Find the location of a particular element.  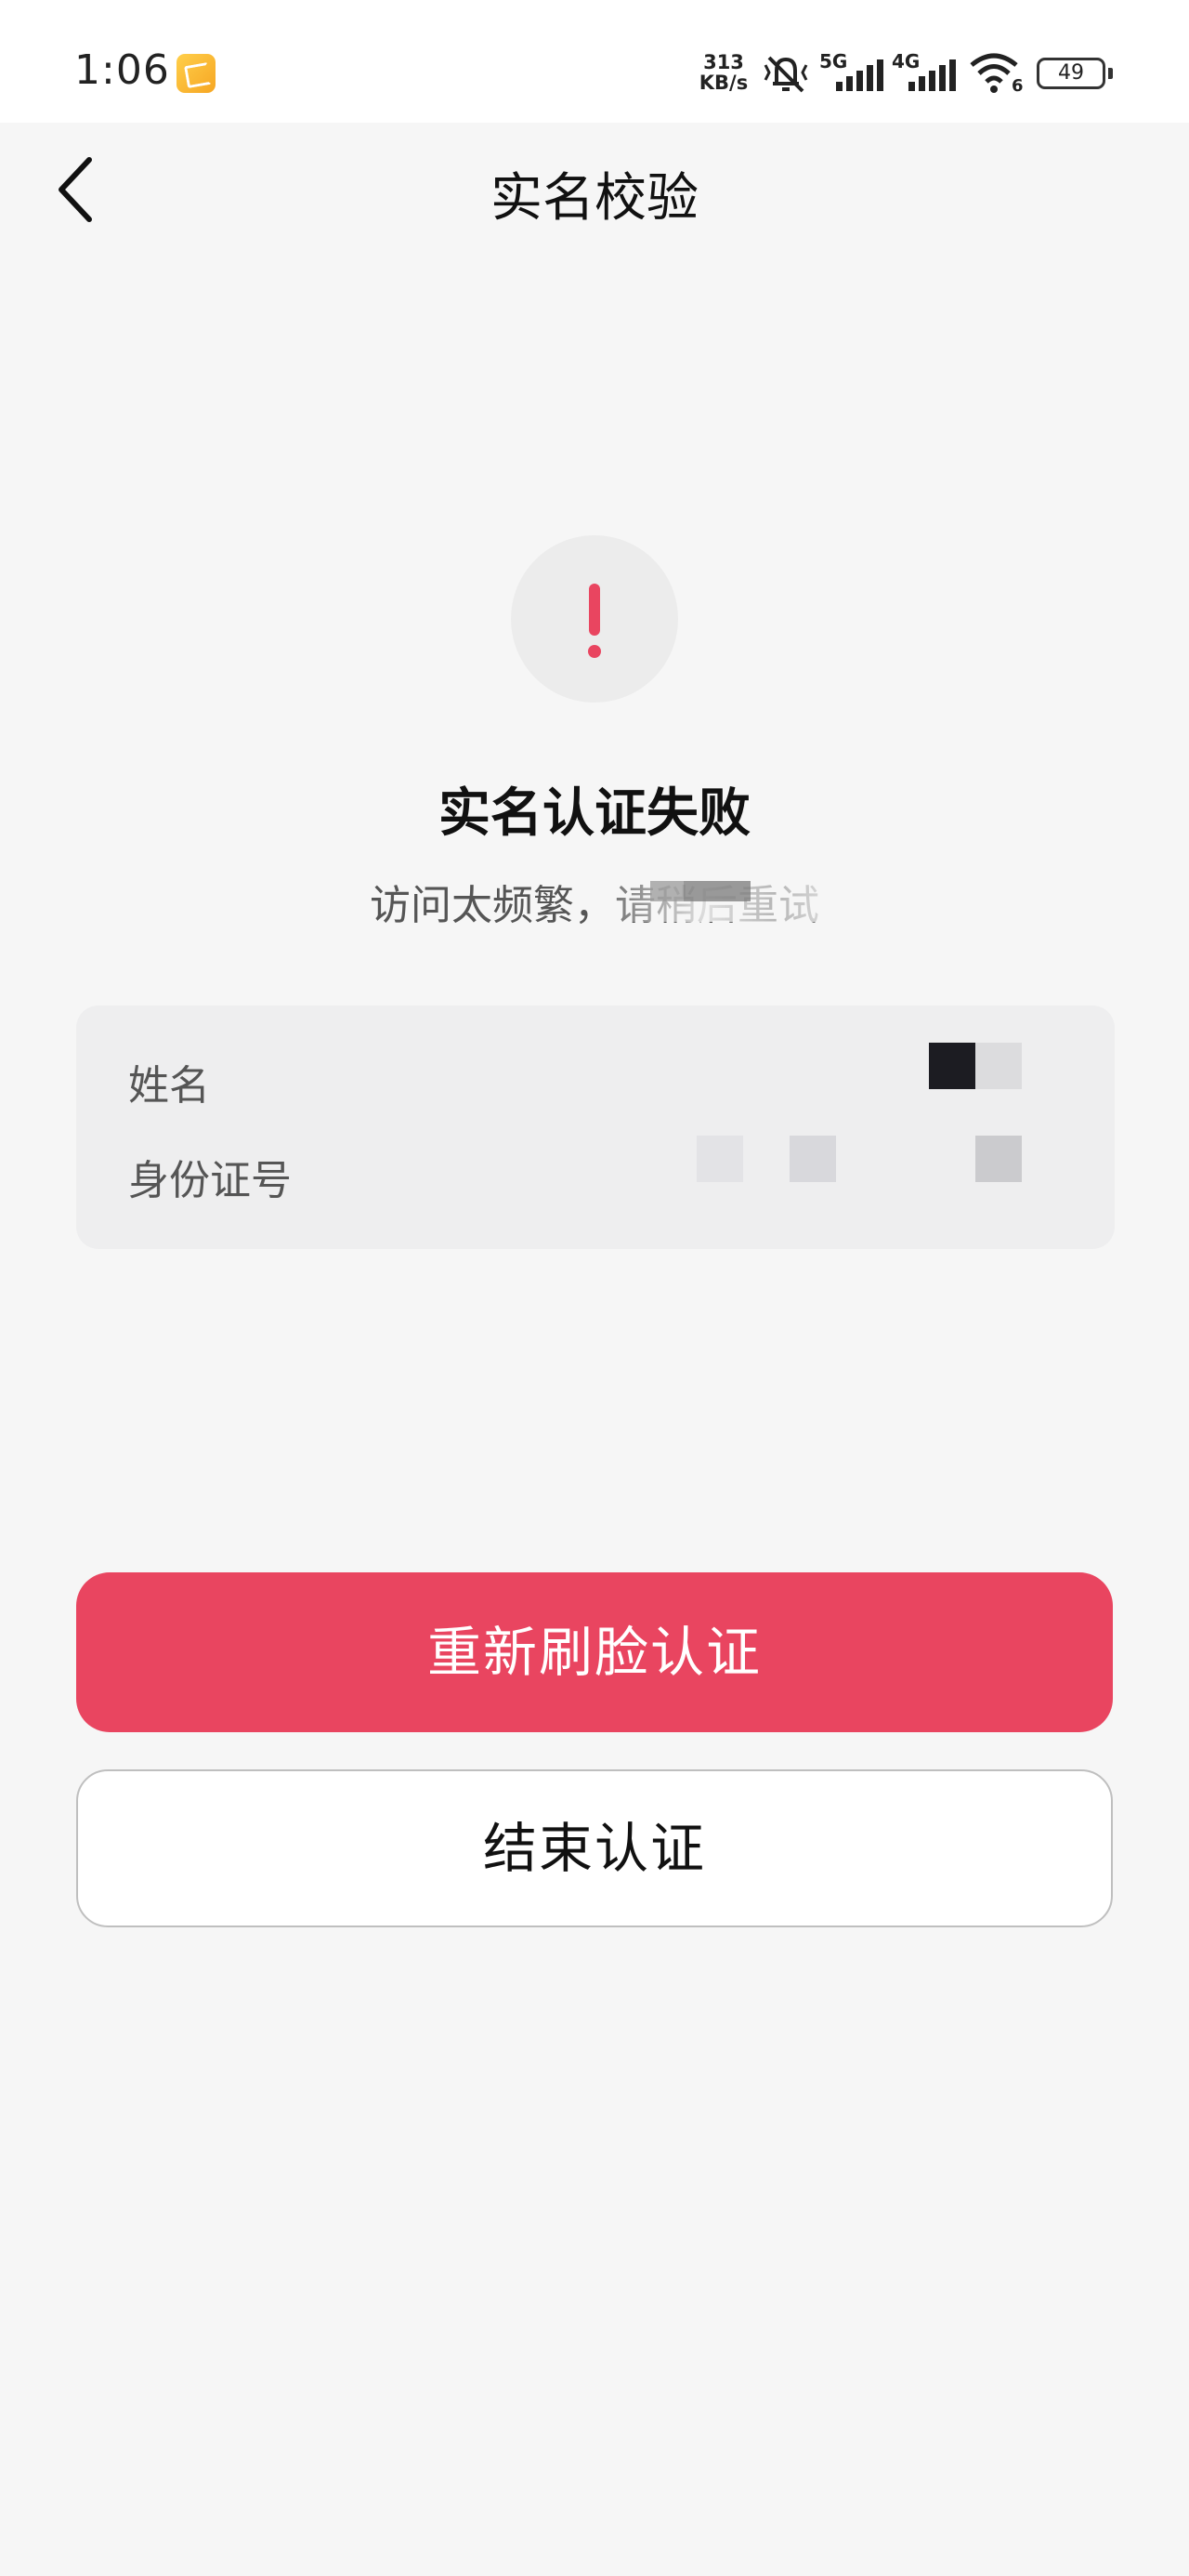

notes-app-icon is located at coordinates (196, 73).